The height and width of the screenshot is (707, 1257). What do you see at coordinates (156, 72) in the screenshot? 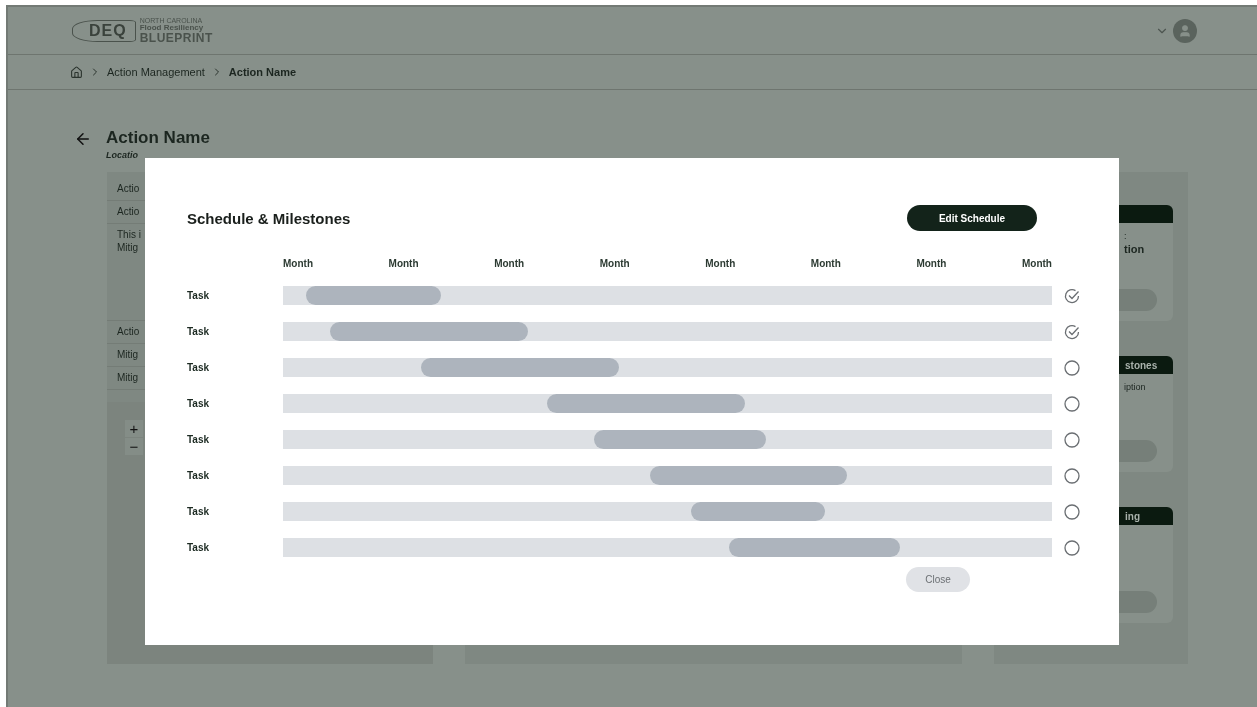
I see `breadcrumb-link: Action Management` at bounding box center [156, 72].